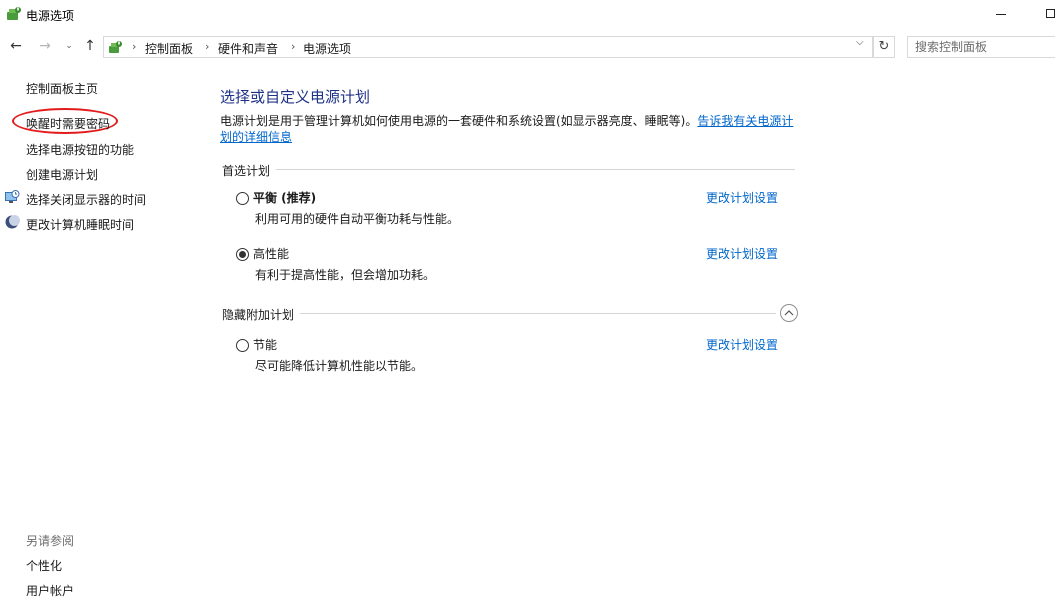 Image resolution: width=1055 pixels, height=607 pixels. Describe the element at coordinates (488, 47) in the screenshot. I see `address-box: › 控制面板 › 硬件和声音 › 电源选项` at that location.